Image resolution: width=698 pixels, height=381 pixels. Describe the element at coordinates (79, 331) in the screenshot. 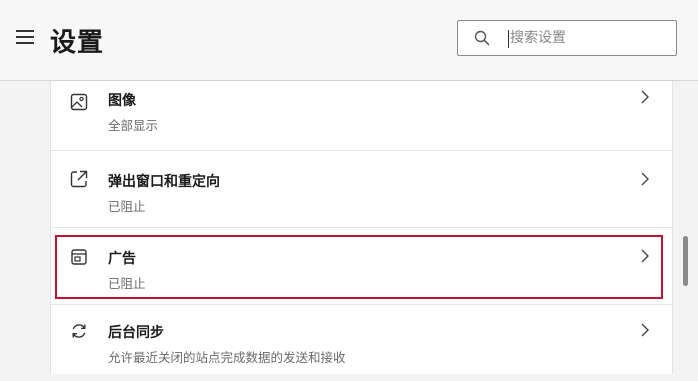

I see `sync-icon` at that location.